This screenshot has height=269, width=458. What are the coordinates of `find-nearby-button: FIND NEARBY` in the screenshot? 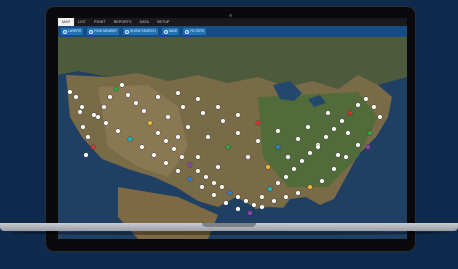 It's located at (103, 31).